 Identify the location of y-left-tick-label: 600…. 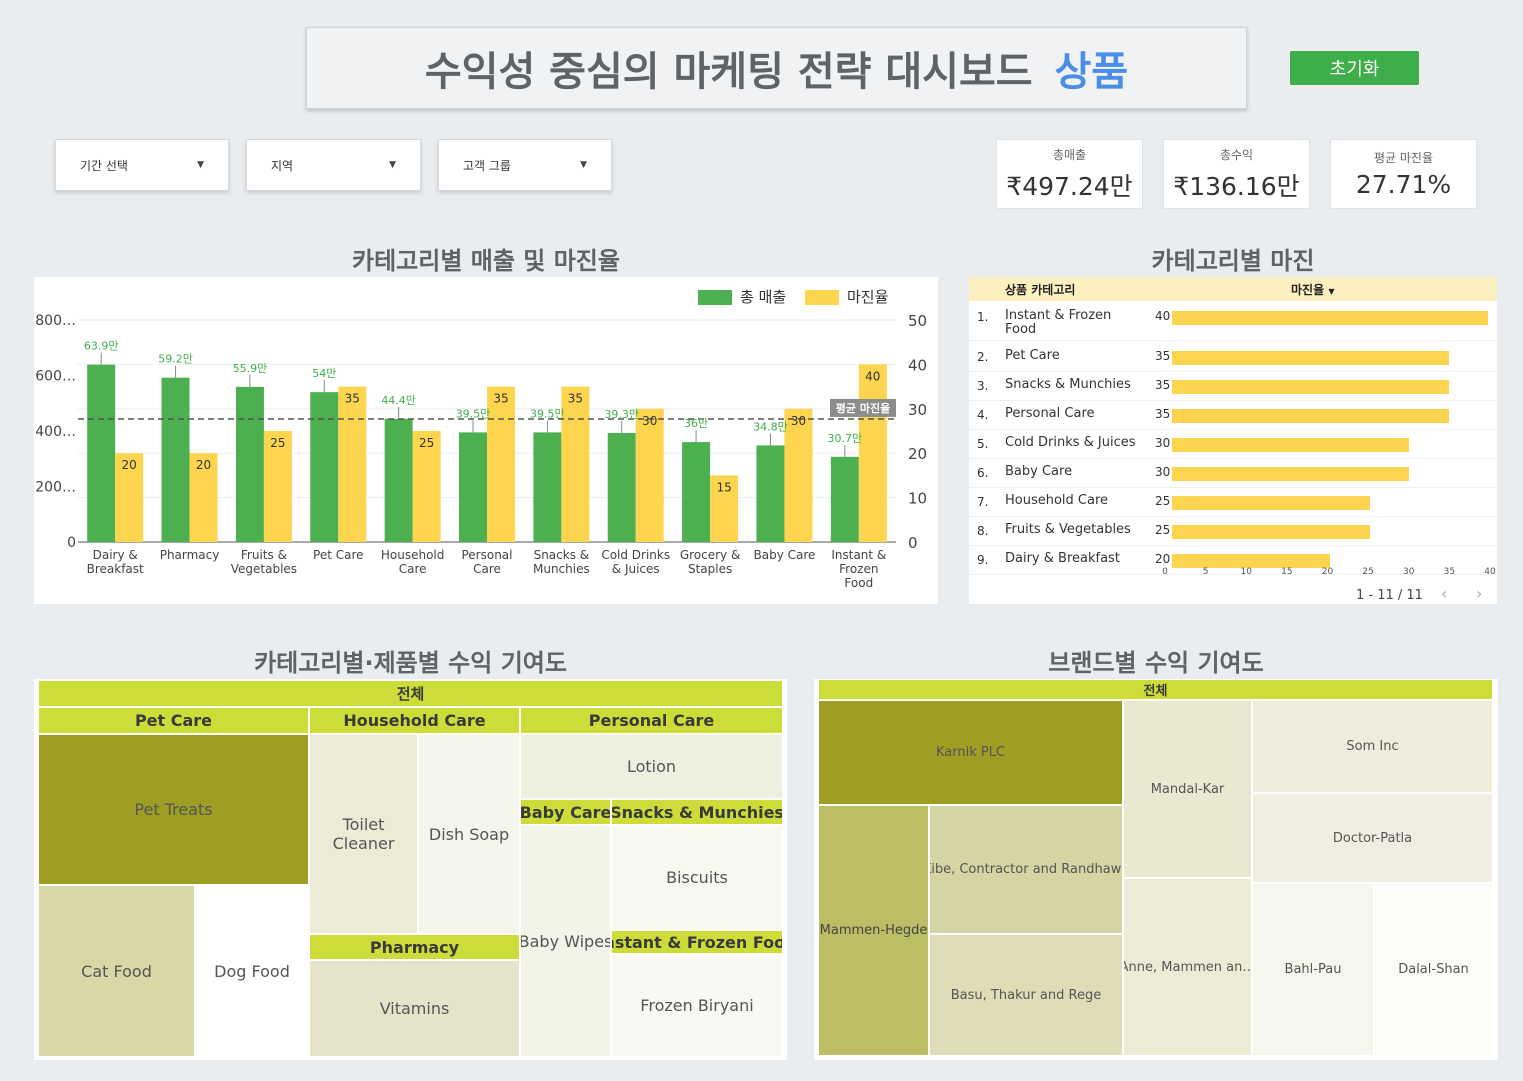
(55, 377).